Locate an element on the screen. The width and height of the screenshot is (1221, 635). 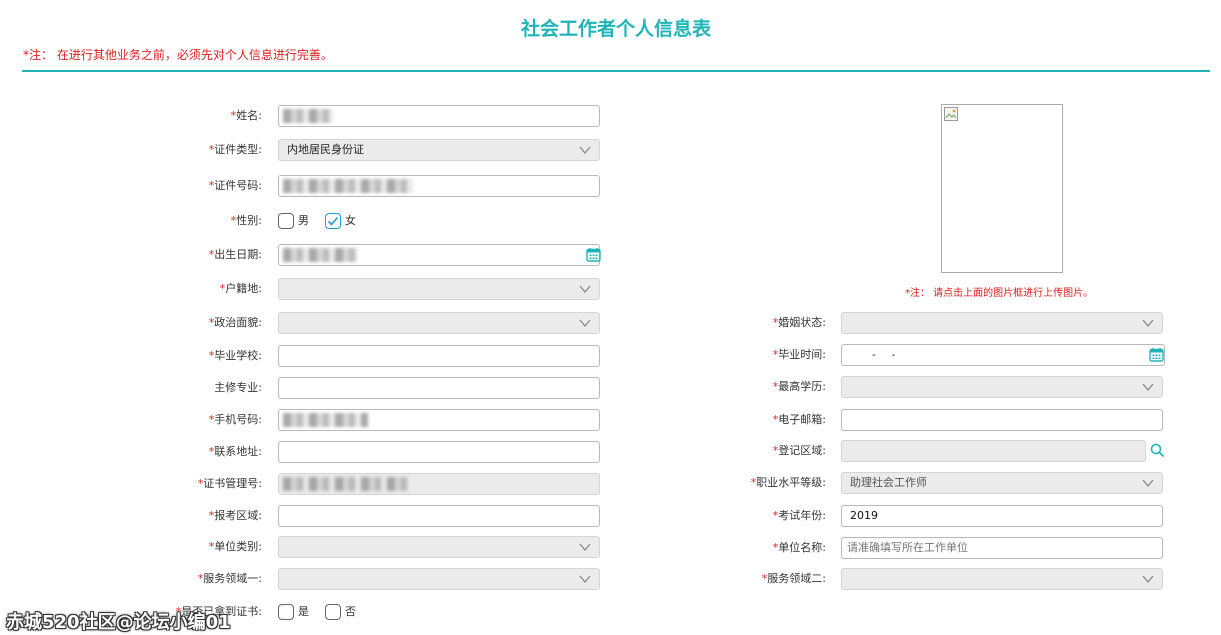
row-exam-region: *报考区域: is located at coordinates (305, 516).